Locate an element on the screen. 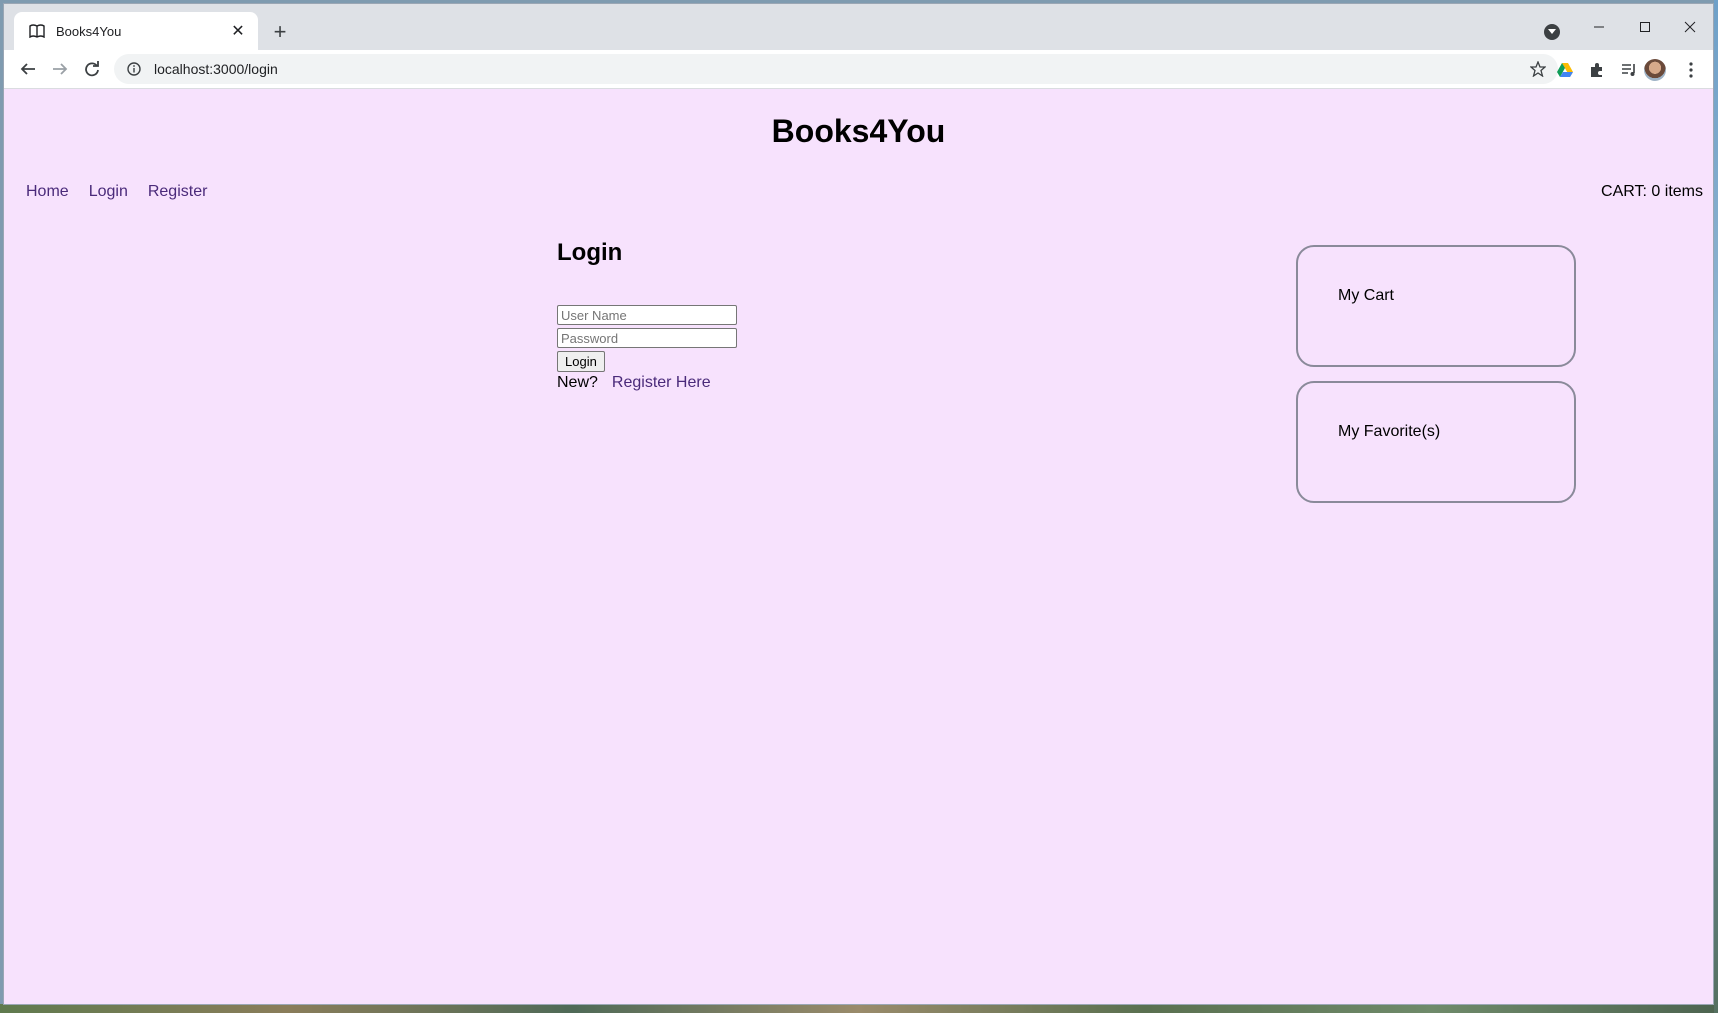 The image size is (1718, 1013). drive-icon is located at coordinates (1565, 70).